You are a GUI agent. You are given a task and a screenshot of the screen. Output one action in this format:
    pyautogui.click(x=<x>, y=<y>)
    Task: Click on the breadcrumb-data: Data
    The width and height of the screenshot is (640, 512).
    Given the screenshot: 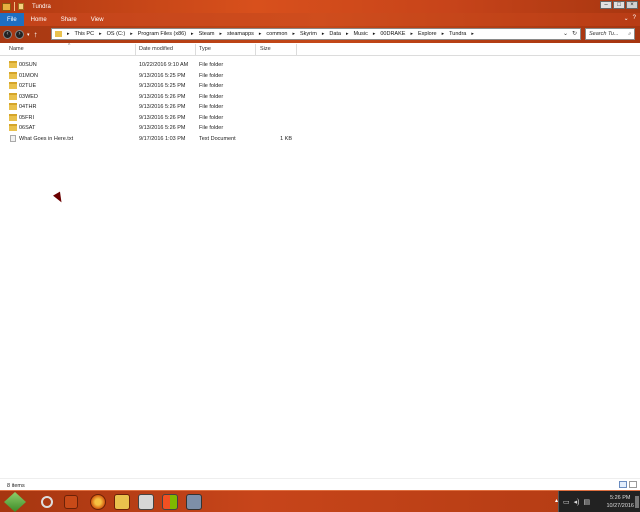 What is the action you would take?
    pyautogui.click(x=335, y=34)
    